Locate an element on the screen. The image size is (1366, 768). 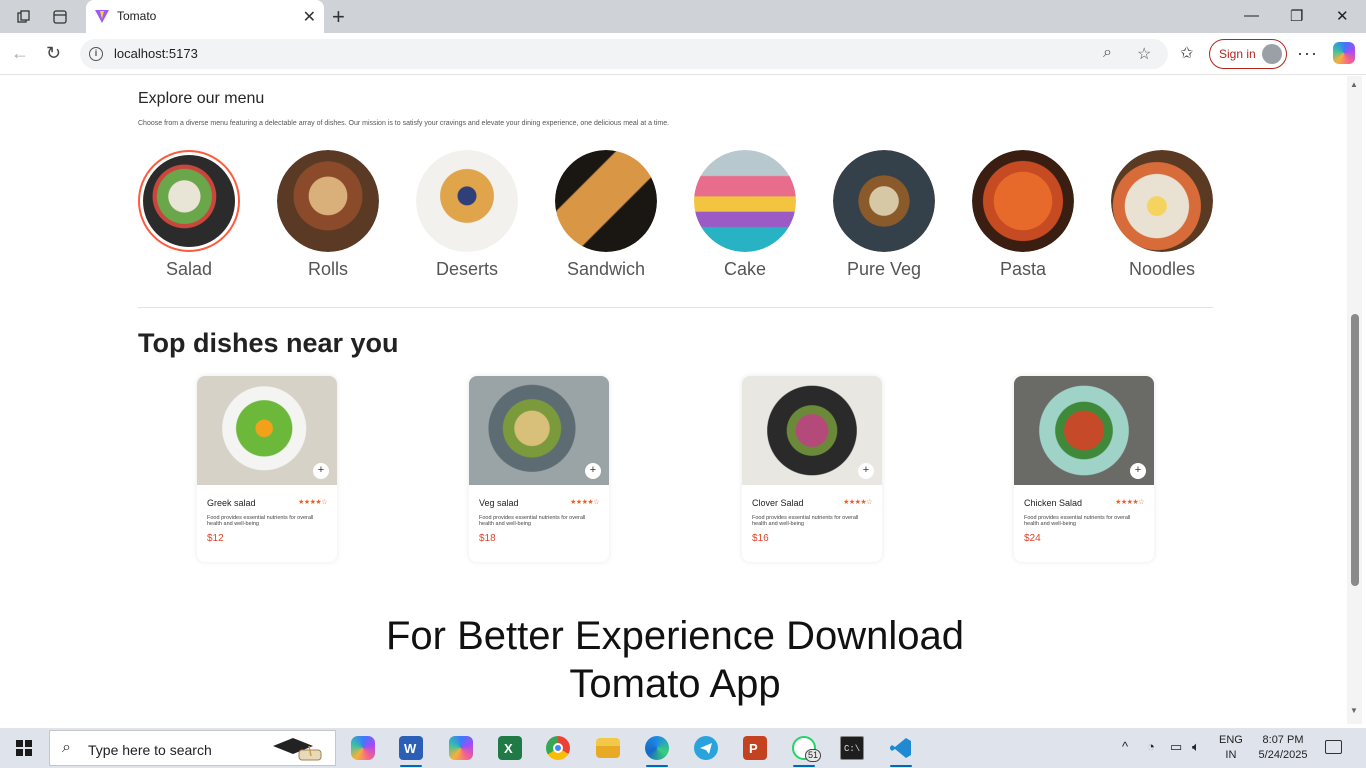
tab-tomato: Tomato ✕ is located at coordinates (205, 16).